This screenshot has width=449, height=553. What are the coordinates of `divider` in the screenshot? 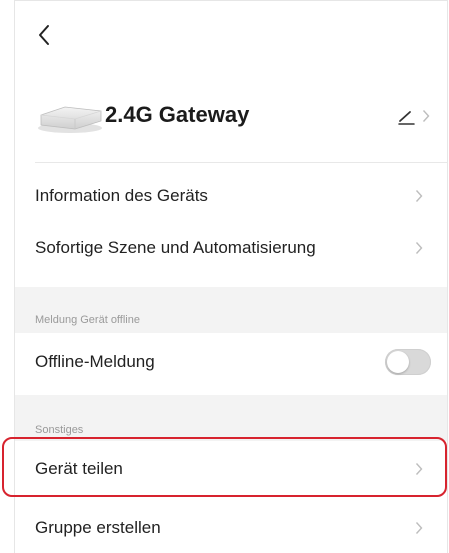 It's located at (241, 162).